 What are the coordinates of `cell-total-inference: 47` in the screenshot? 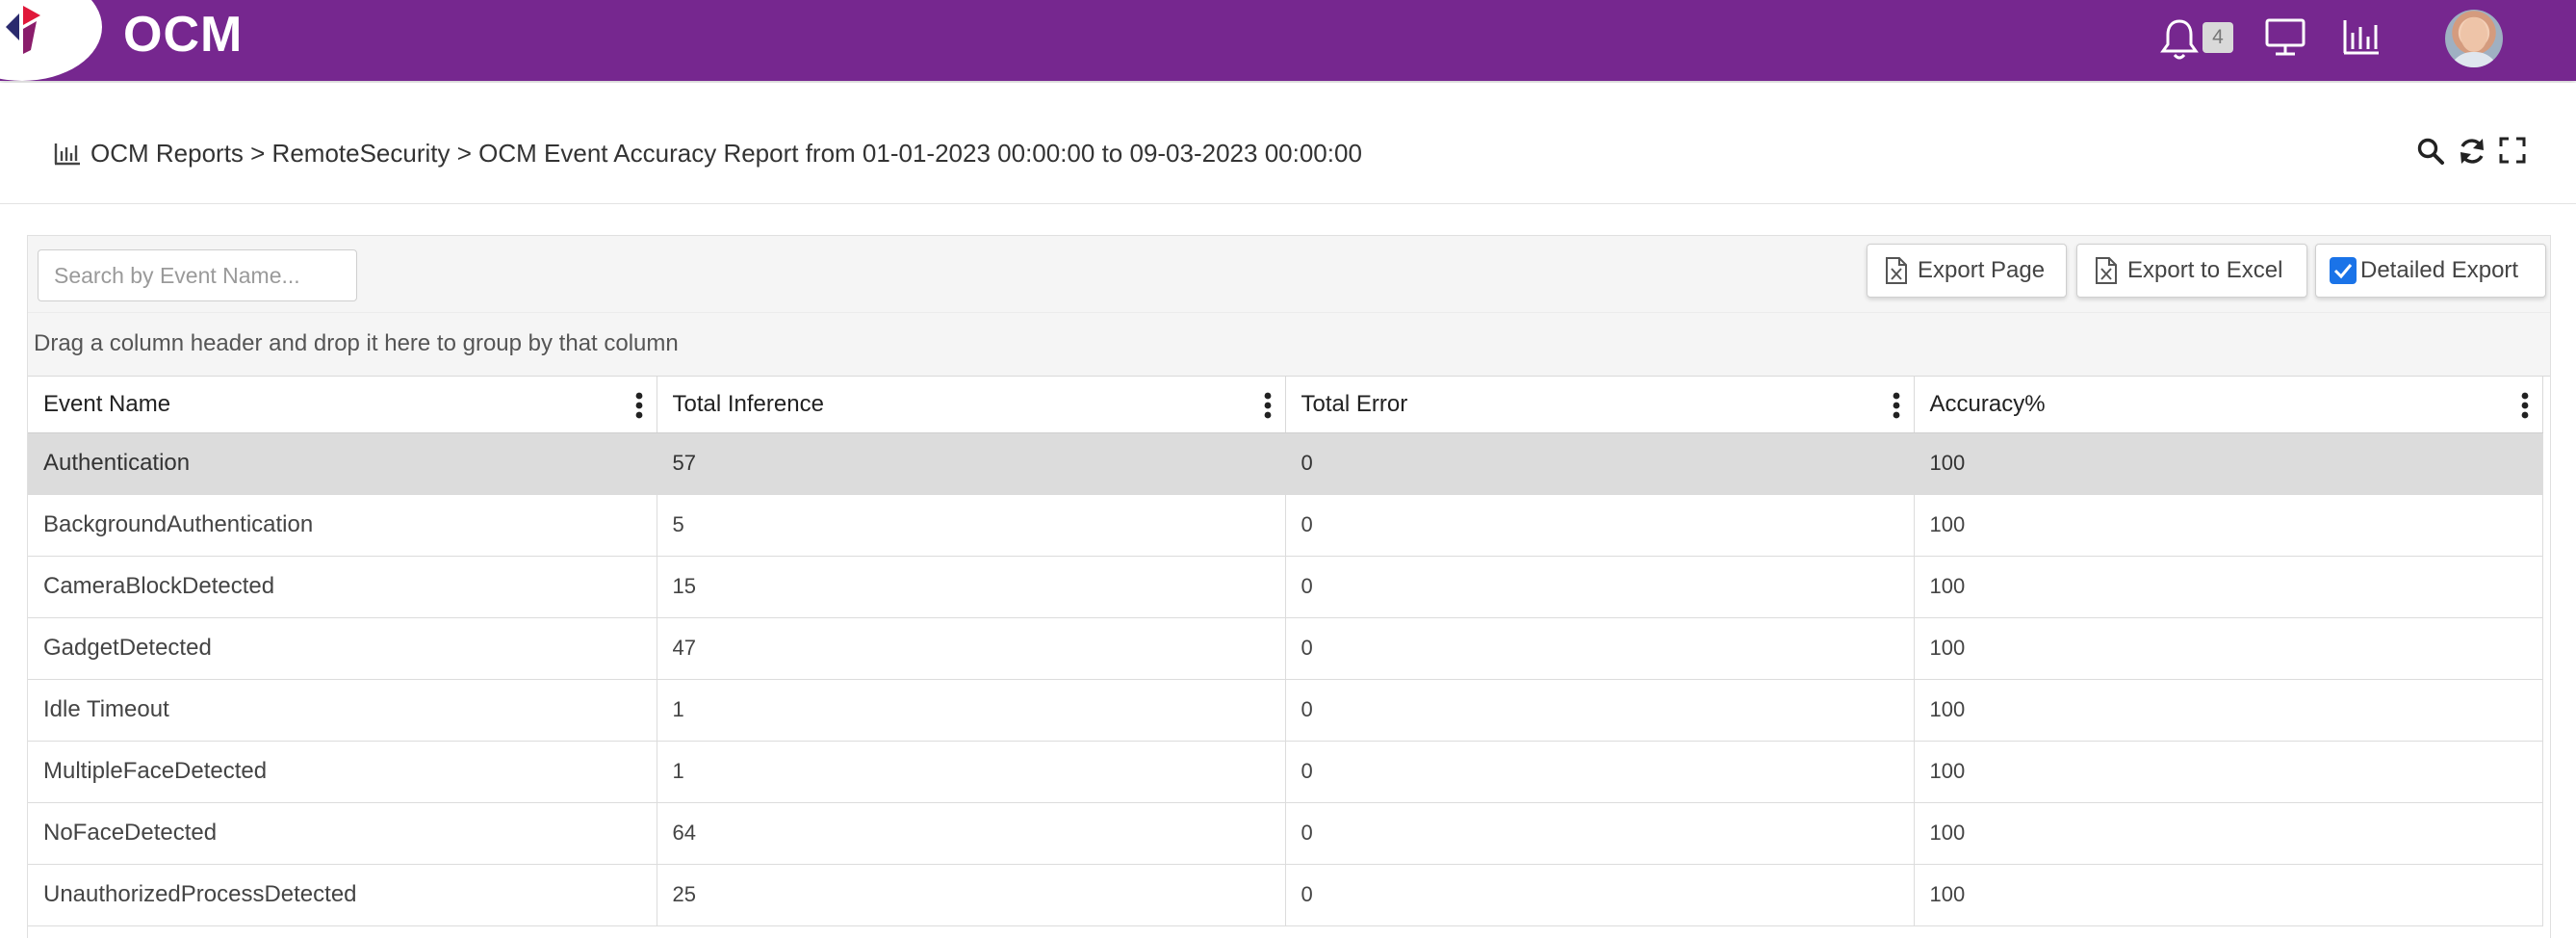 It's located at (972, 649).